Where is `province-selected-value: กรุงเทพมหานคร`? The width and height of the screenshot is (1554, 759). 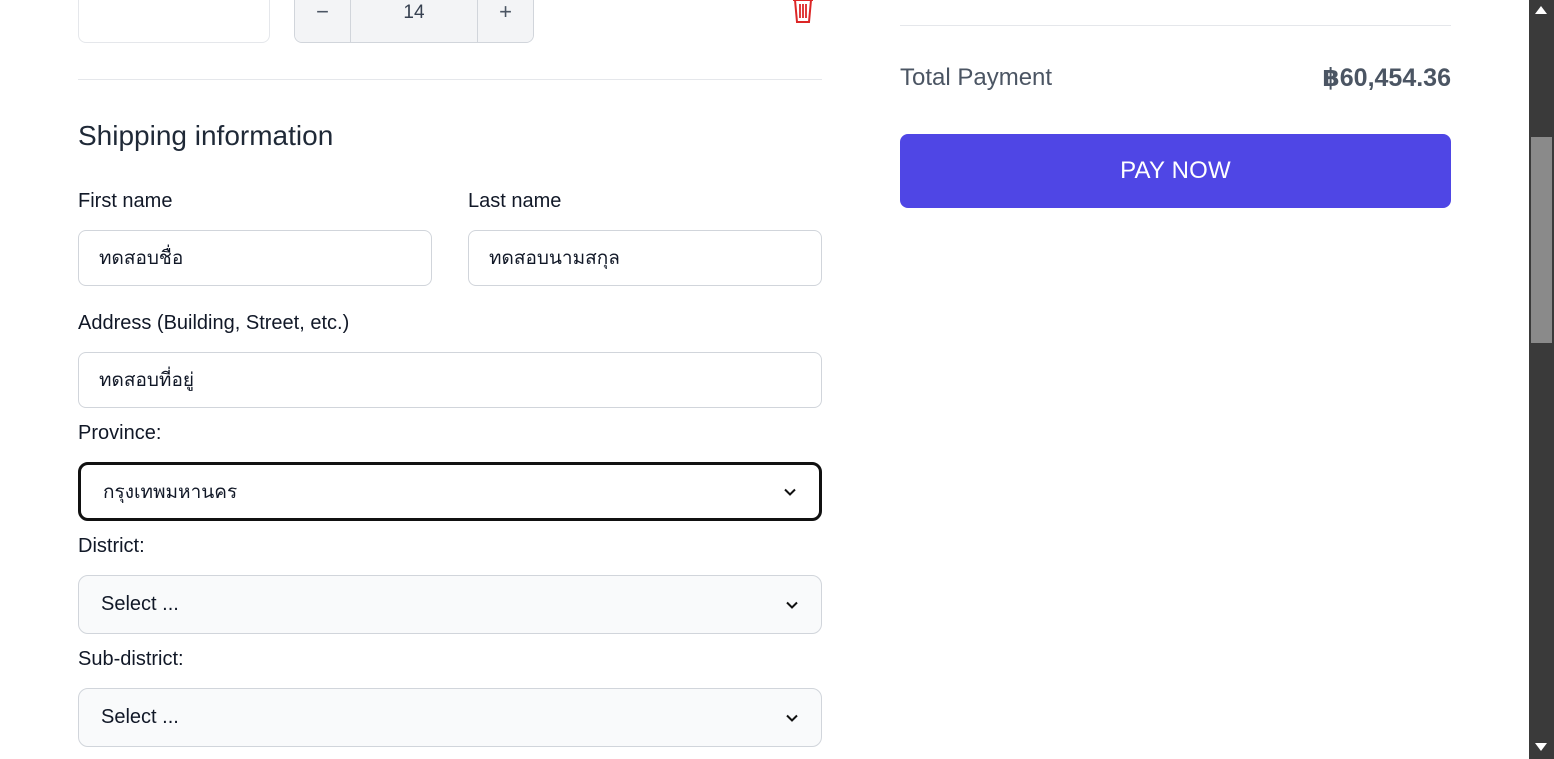 province-selected-value: กรุงเทพมหานคร is located at coordinates (170, 491).